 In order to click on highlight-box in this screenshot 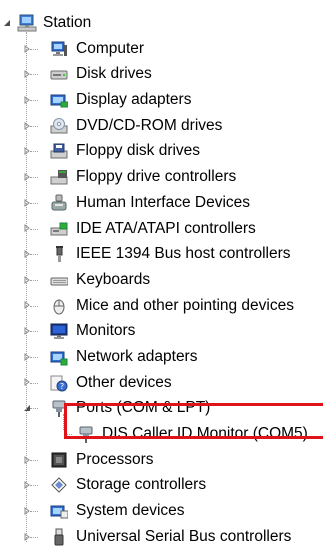, I will do `click(193, 421)`.